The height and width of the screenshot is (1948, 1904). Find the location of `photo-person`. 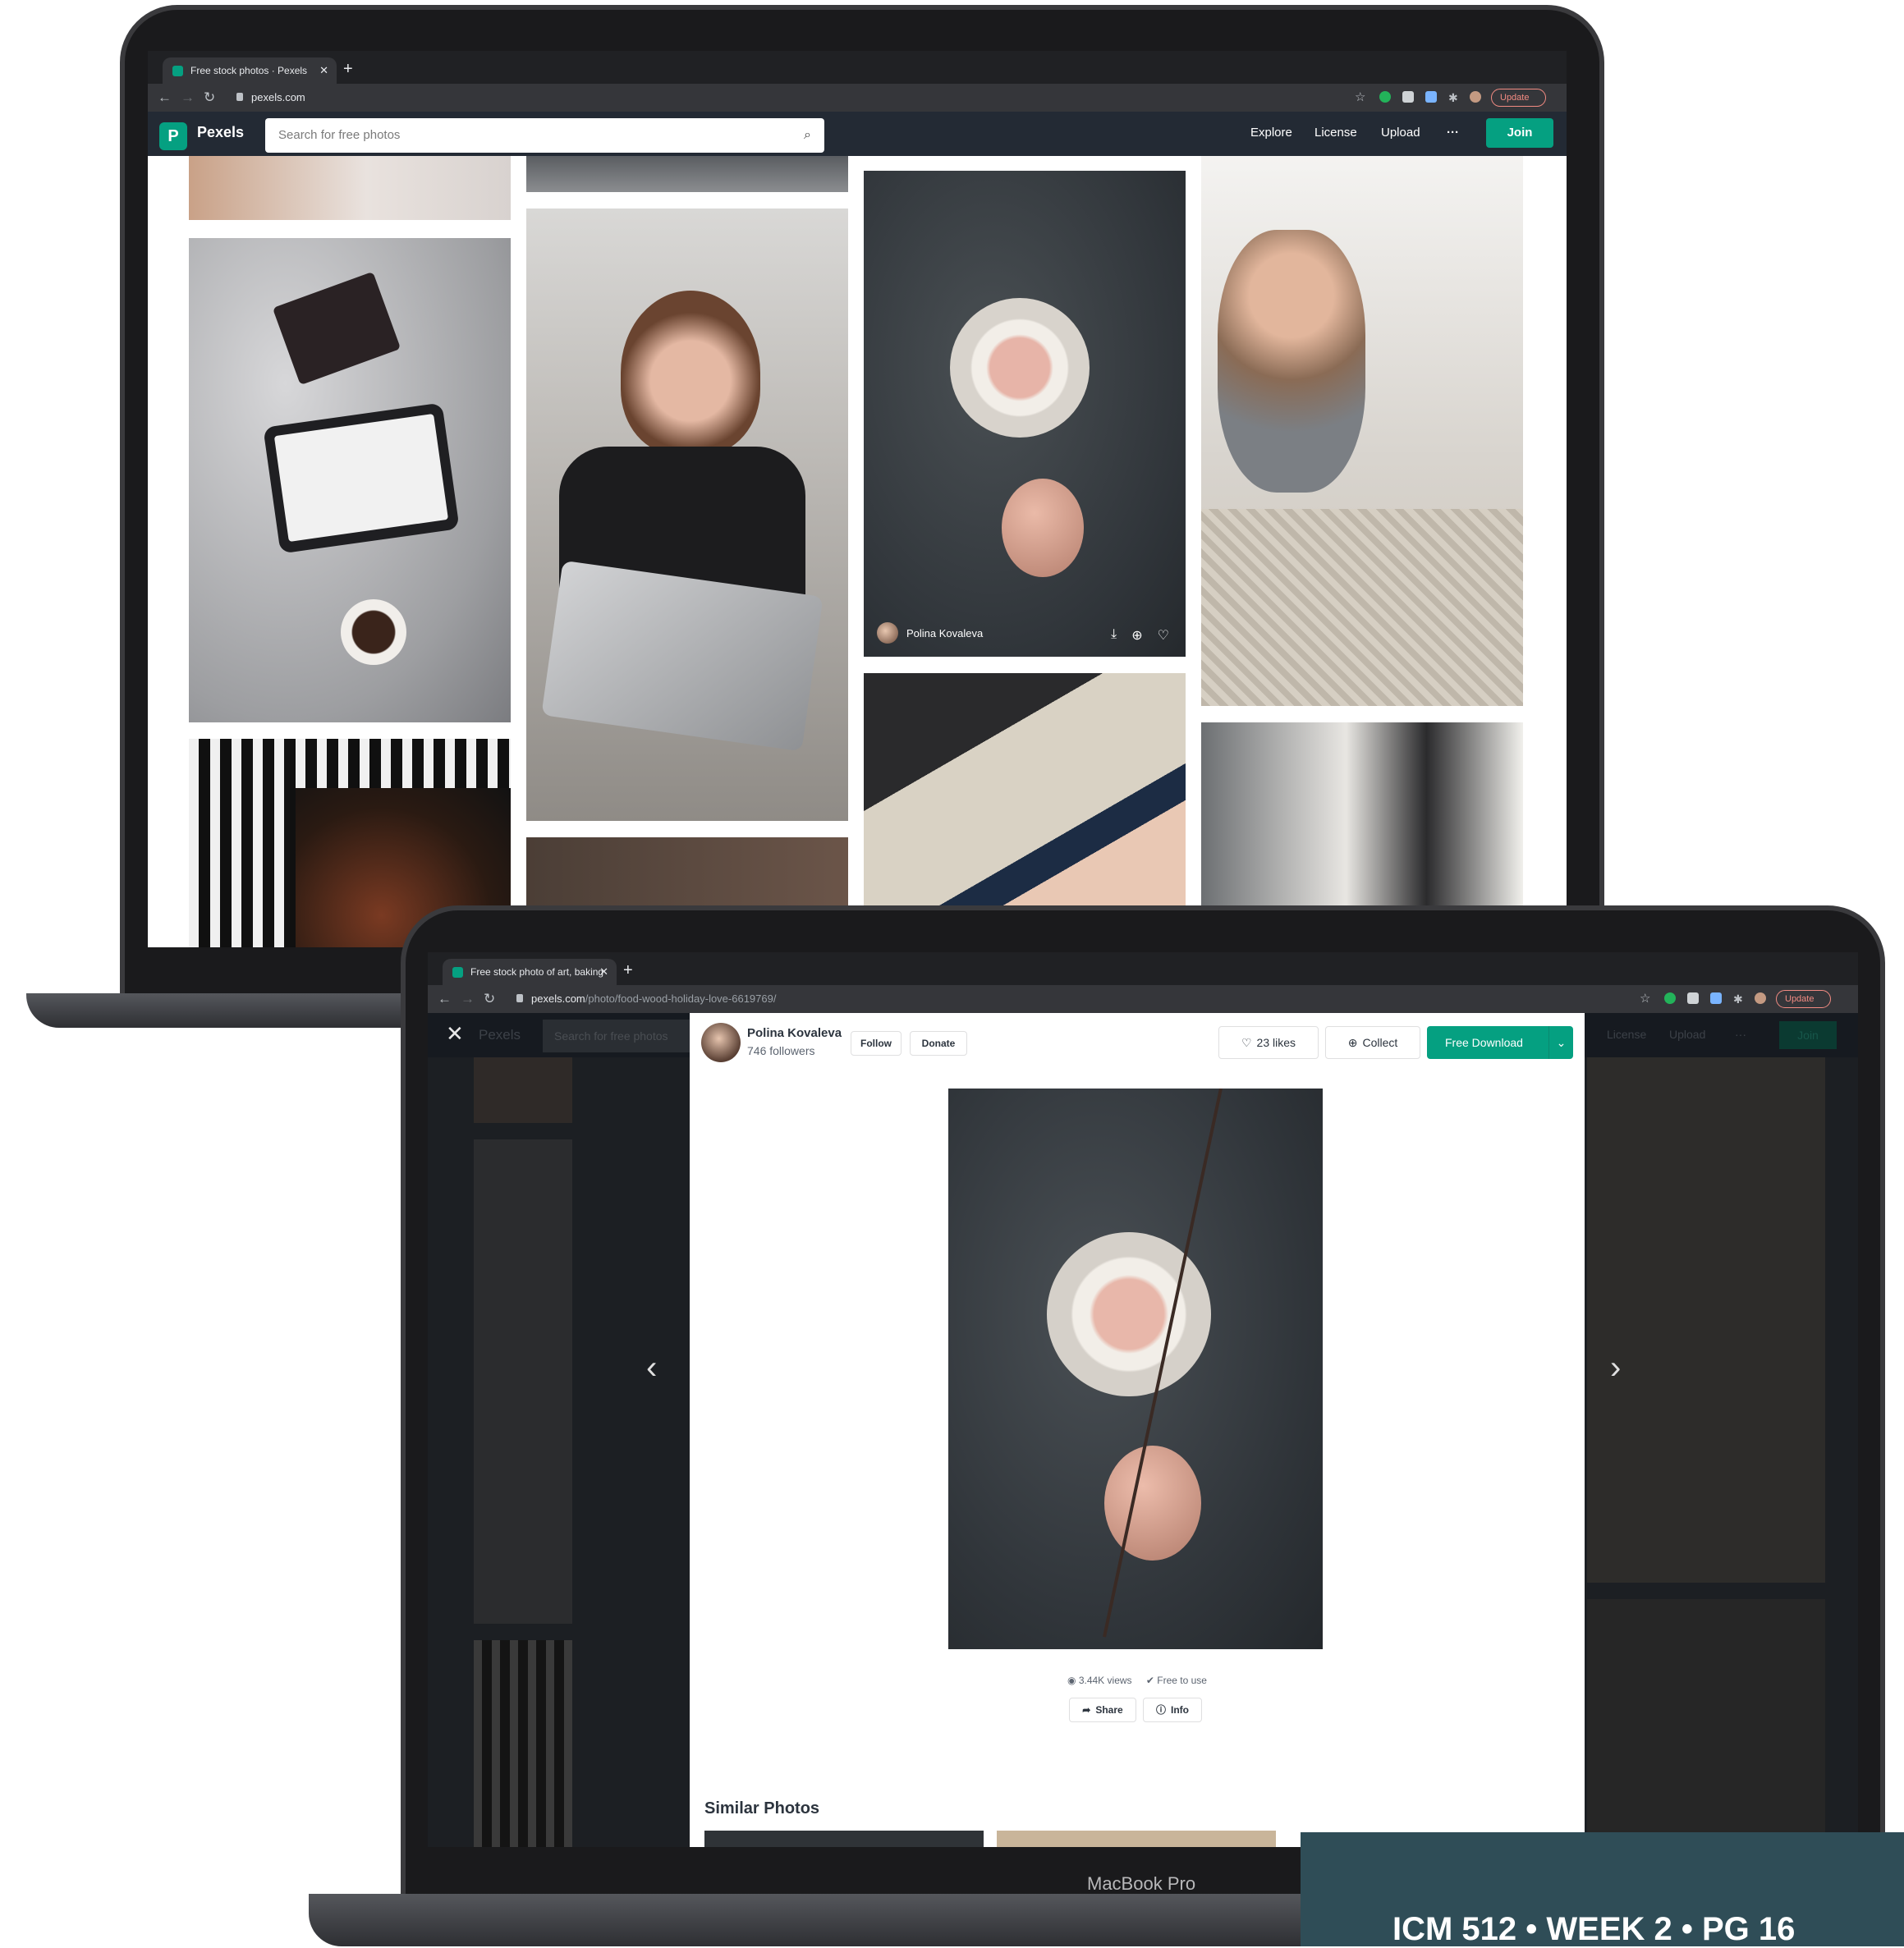

photo-person is located at coordinates (690, 373).